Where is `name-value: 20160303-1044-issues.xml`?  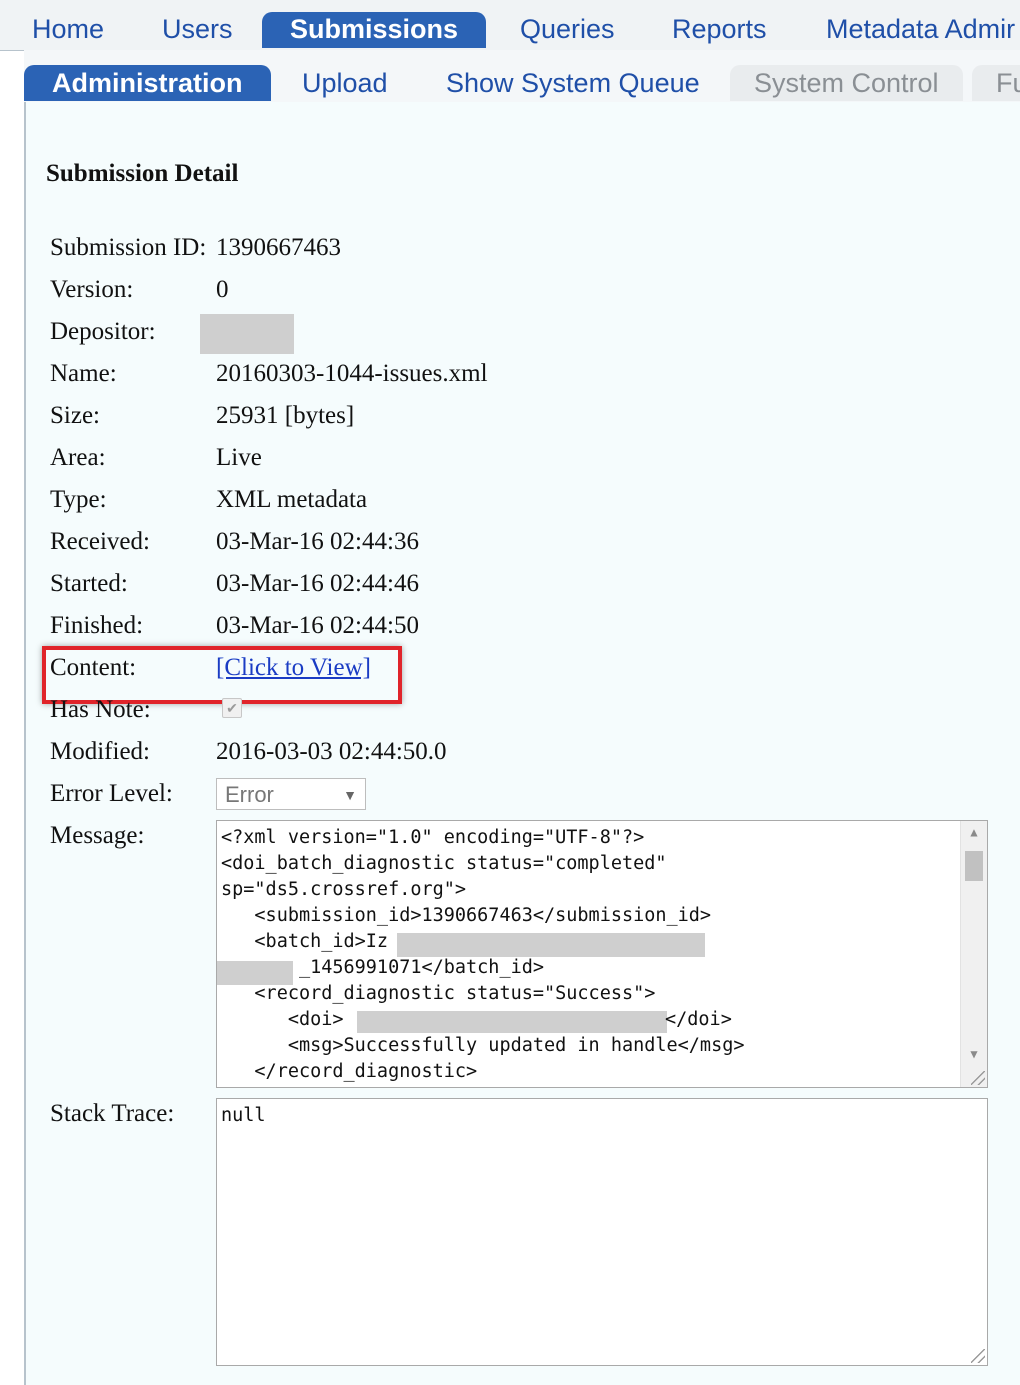 name-value: 20160303-1044-issues.xml is located at coordinates (352, 373).